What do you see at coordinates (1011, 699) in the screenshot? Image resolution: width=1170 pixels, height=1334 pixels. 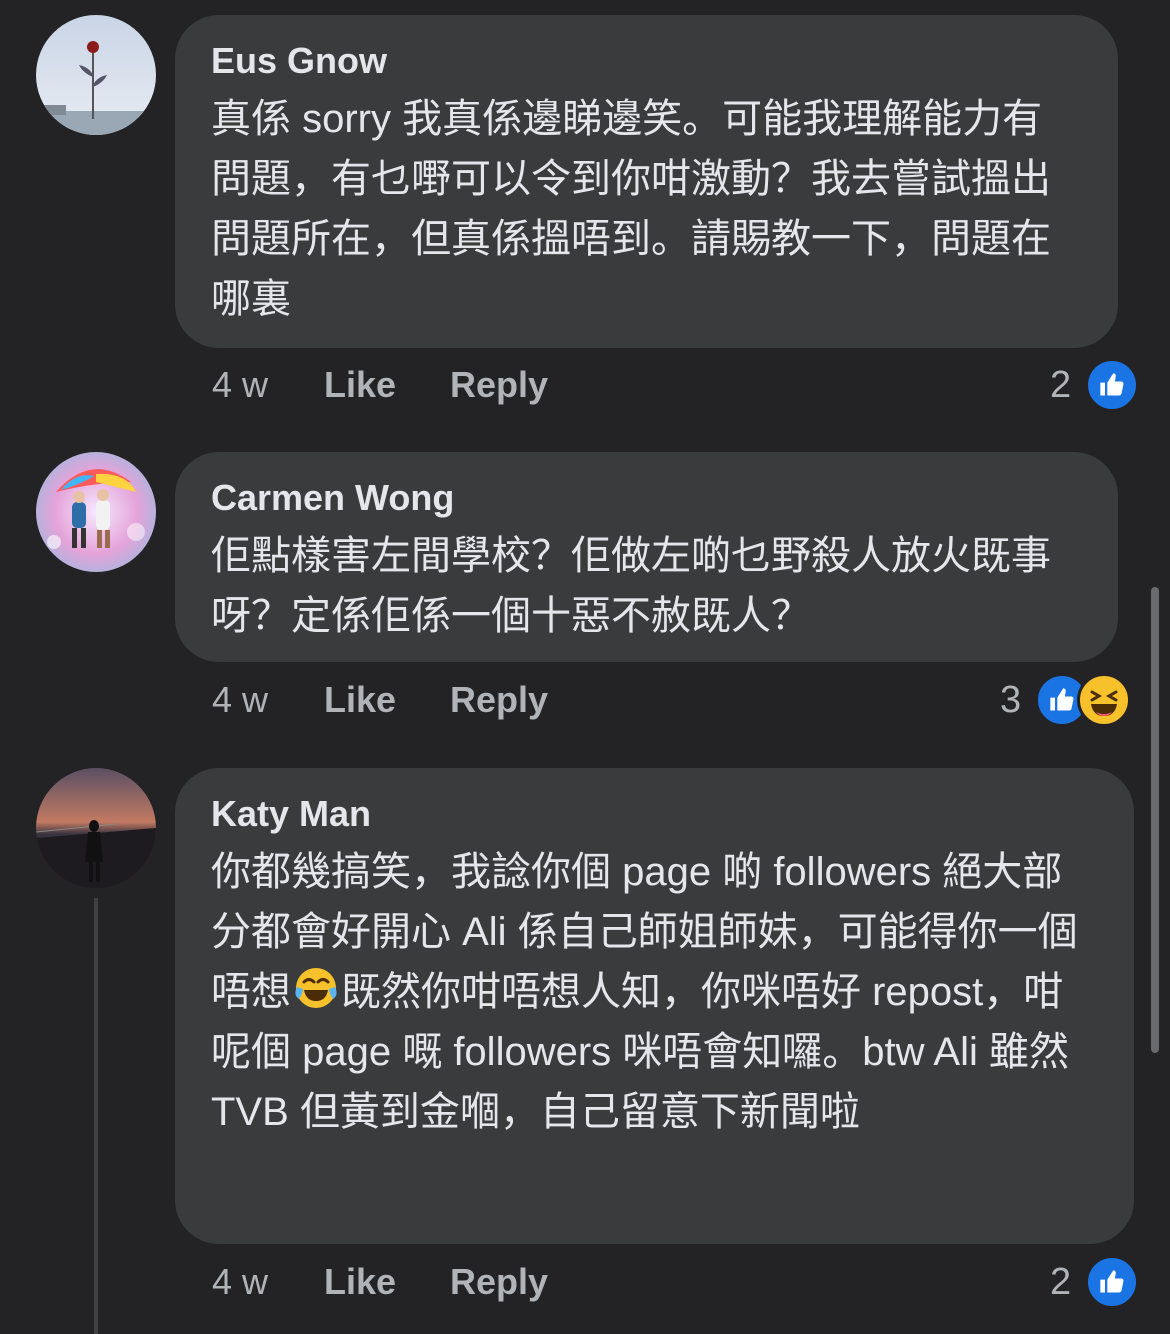 I see `reaction-count: 3` at bounding box center [1011, 699].